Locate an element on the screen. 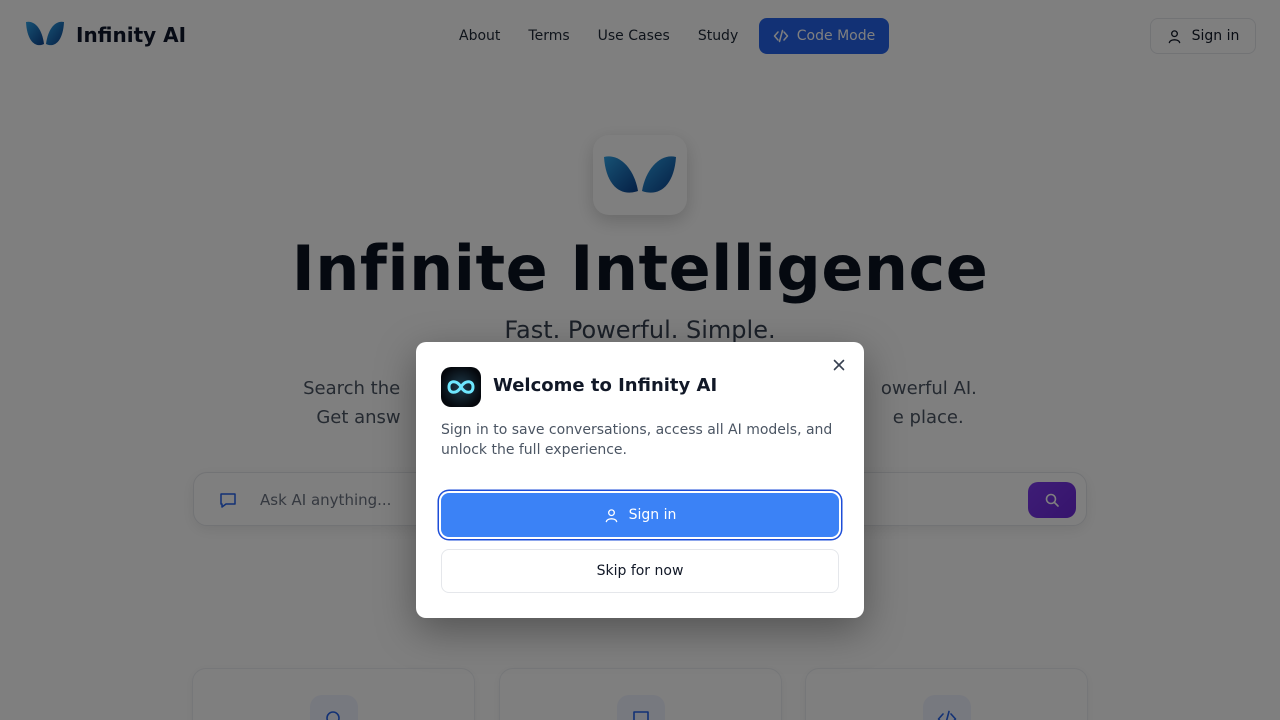  sign-in-button: Sign in is located at coordinates (640, 515).